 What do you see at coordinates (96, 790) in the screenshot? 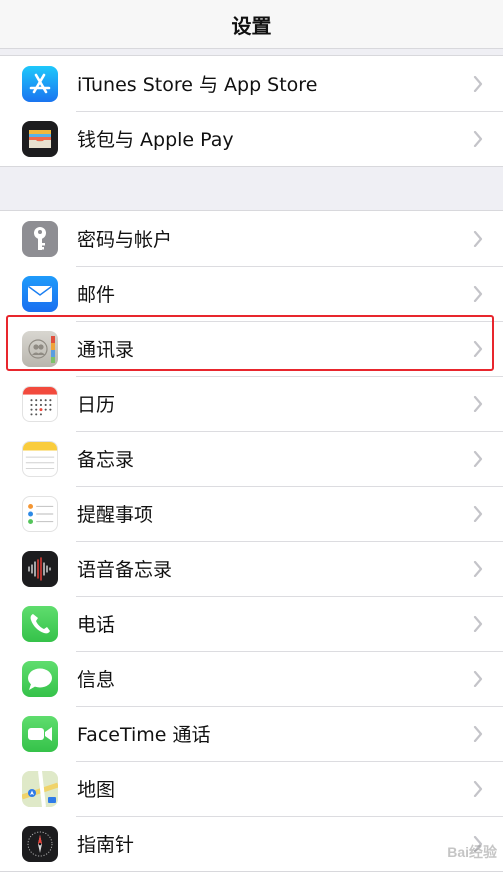
I see `settings-row-label: 地图` at bounding box center [96, 790].